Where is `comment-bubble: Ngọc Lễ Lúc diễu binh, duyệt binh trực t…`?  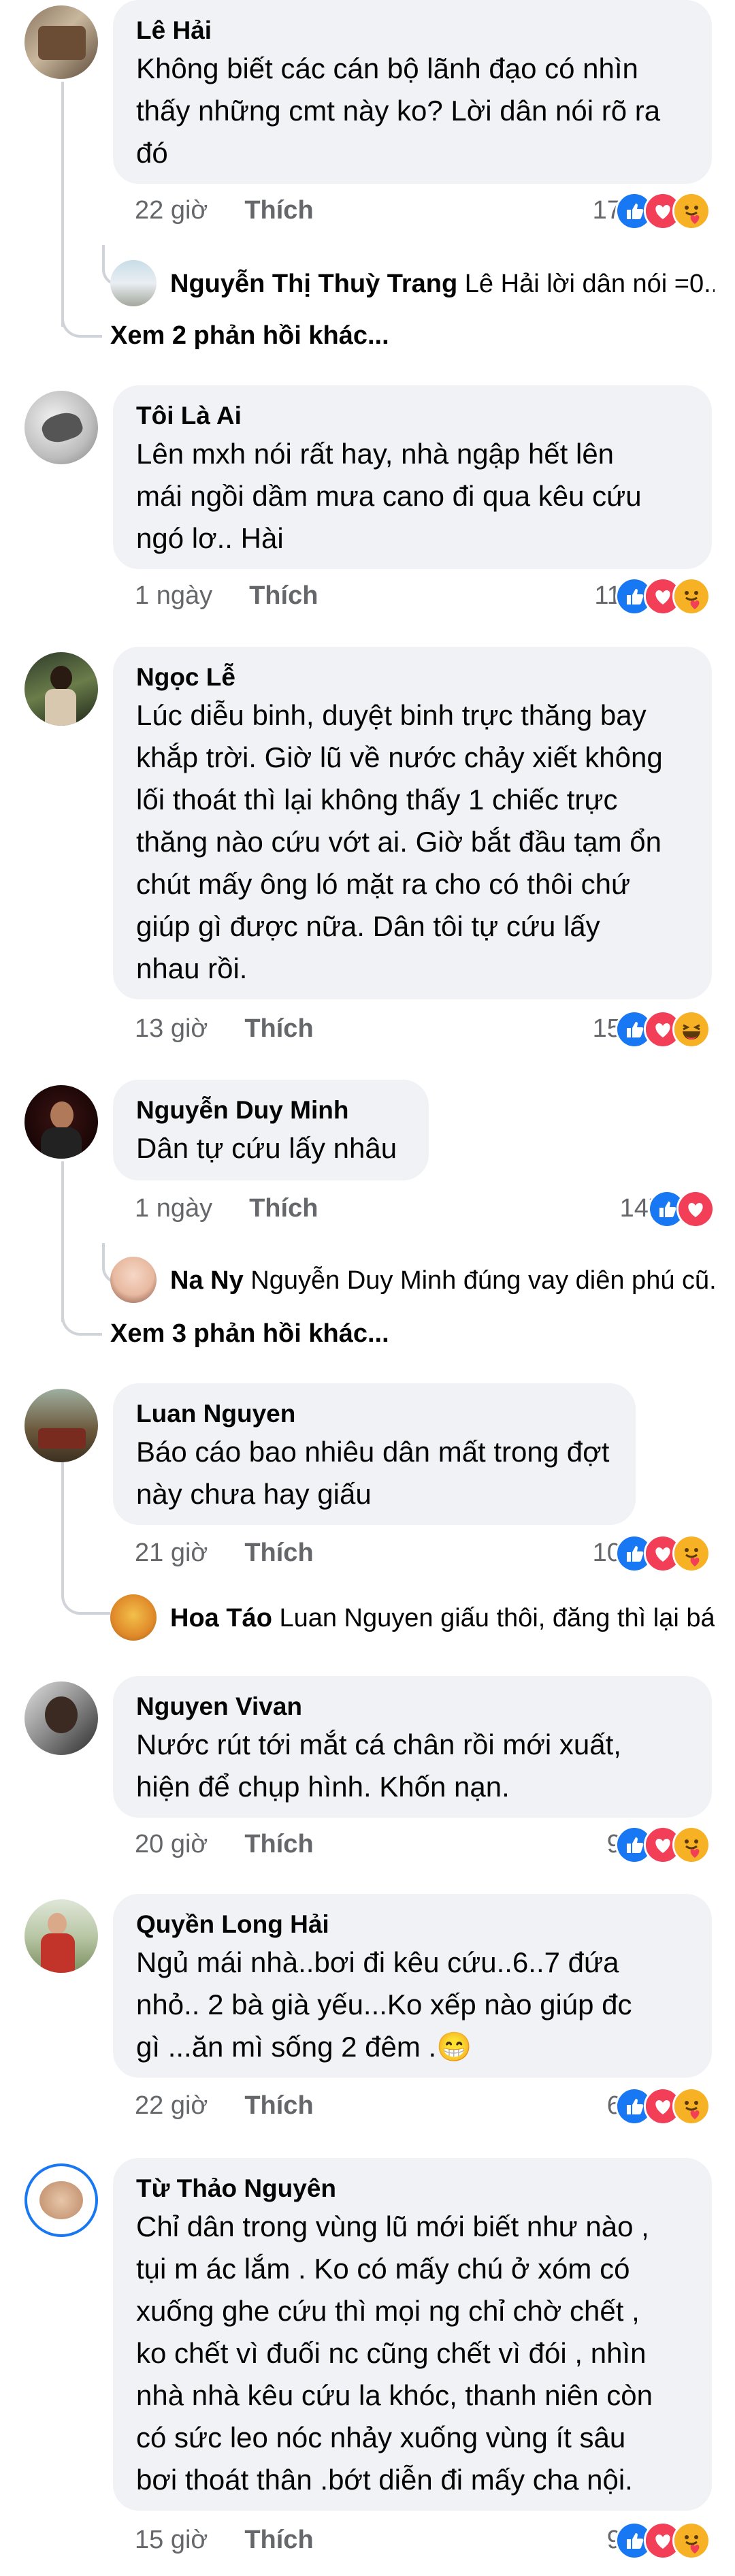
comment-bubble: Ngọc Lễ Lúc diễu binh, duyệt binh trực t… is located at coordinates (413, 823).